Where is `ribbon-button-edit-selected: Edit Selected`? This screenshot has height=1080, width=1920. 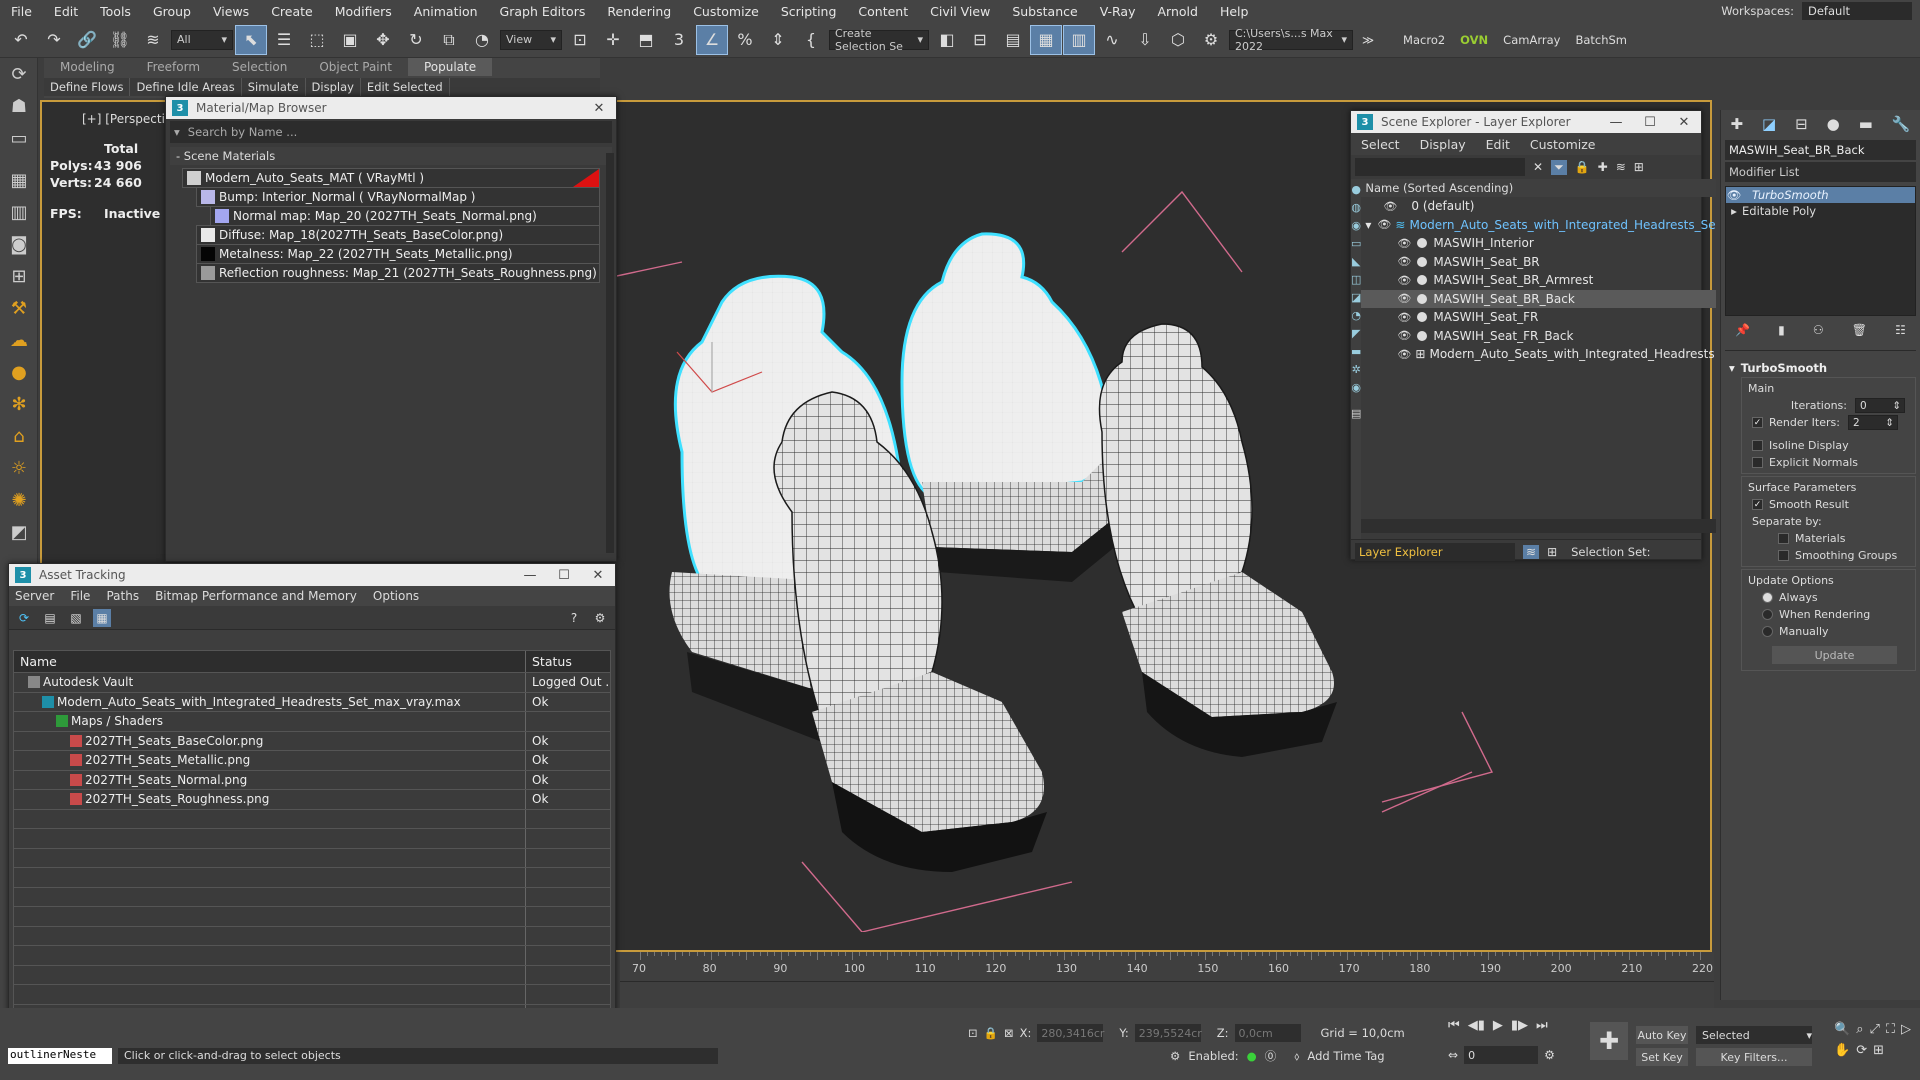 ribbon-button-edit-selected: Edit Selected is located at coordinates (405, 87).